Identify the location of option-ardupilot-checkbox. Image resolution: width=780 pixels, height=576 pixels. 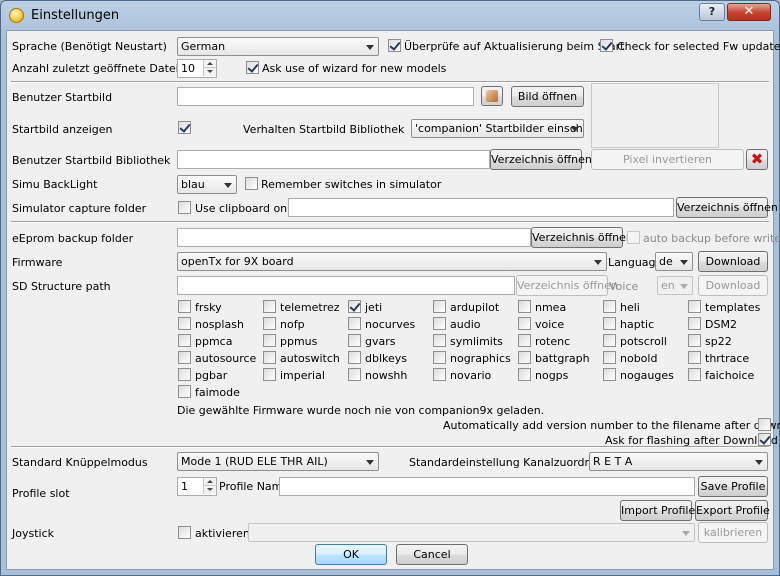
(439, 306).